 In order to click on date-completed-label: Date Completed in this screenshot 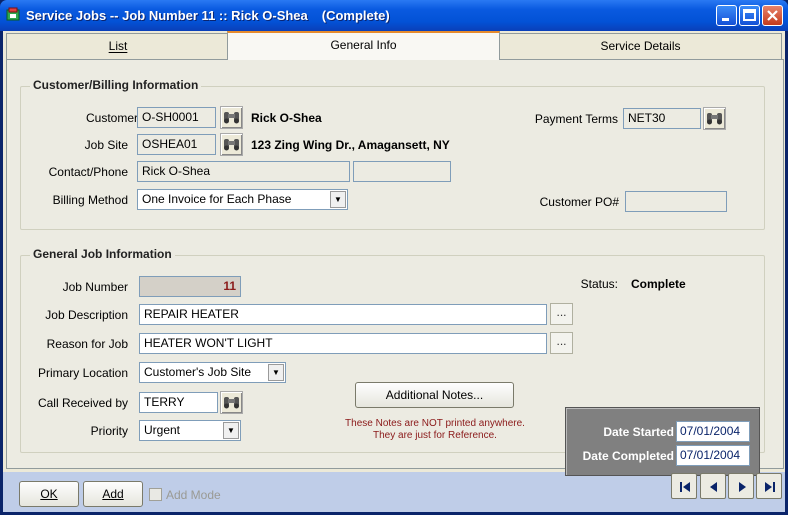, I will do `click(628, 456)`.